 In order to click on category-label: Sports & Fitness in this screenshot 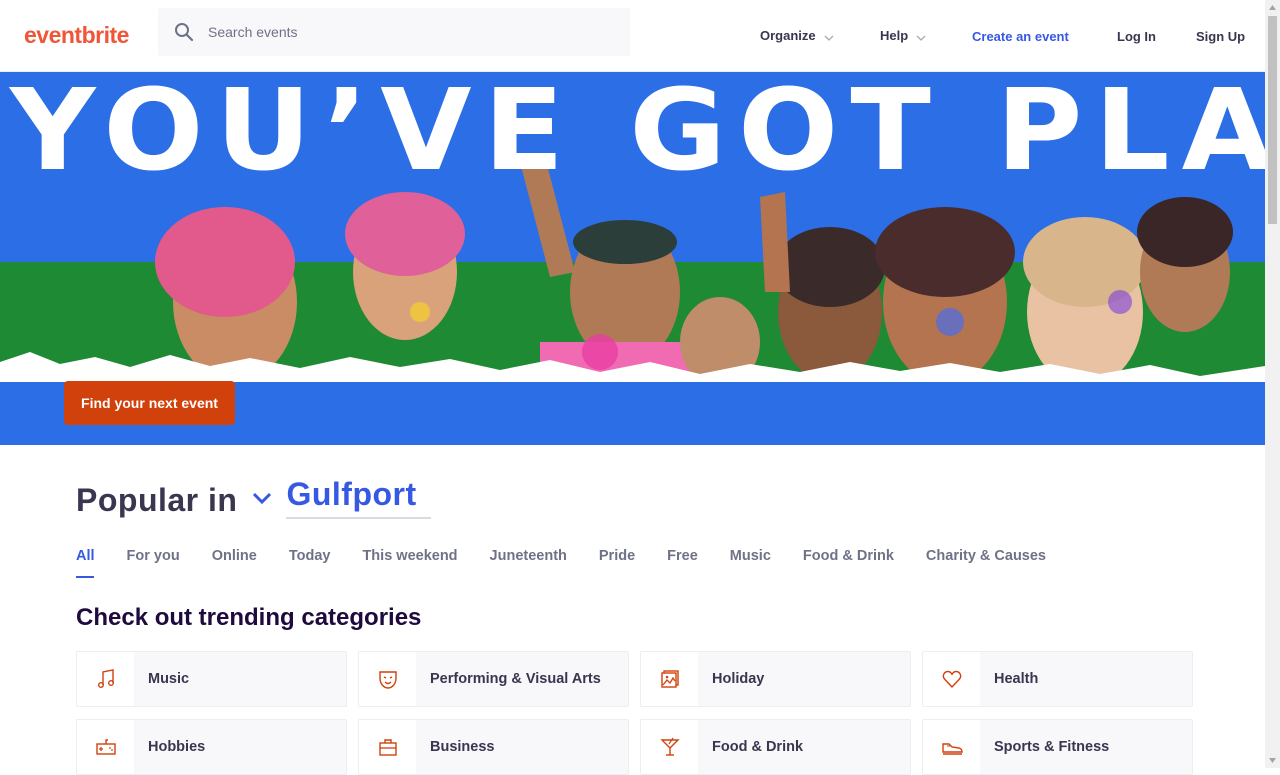, I will do `click(1052, 747)`.